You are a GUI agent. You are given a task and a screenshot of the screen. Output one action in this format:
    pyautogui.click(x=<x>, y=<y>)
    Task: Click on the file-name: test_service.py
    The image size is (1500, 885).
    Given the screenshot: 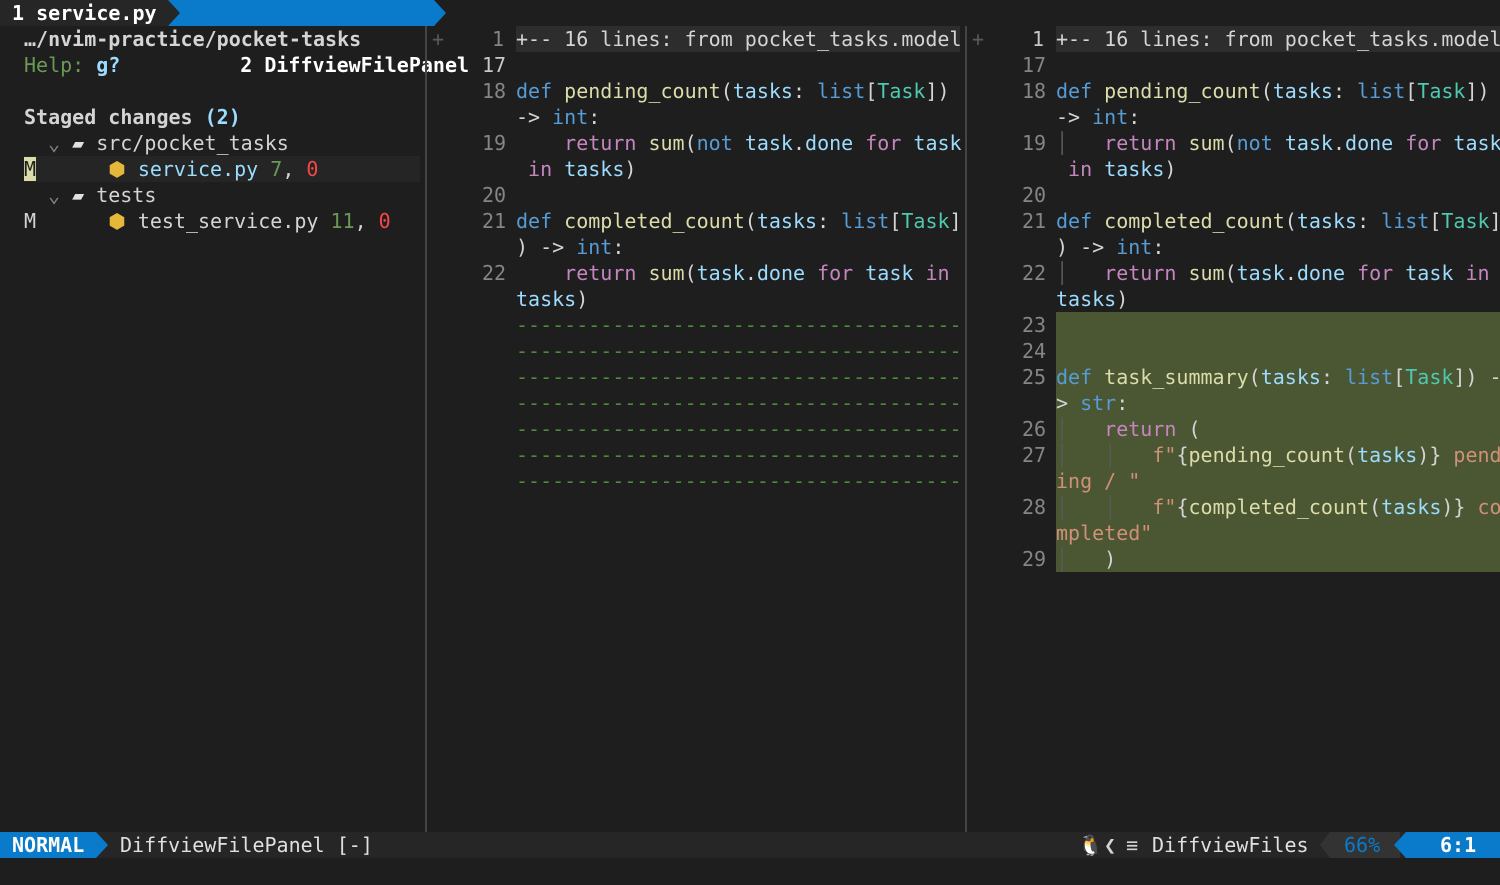 What is the action you would take?
    pyautogui.click(x=228, y=221)
    